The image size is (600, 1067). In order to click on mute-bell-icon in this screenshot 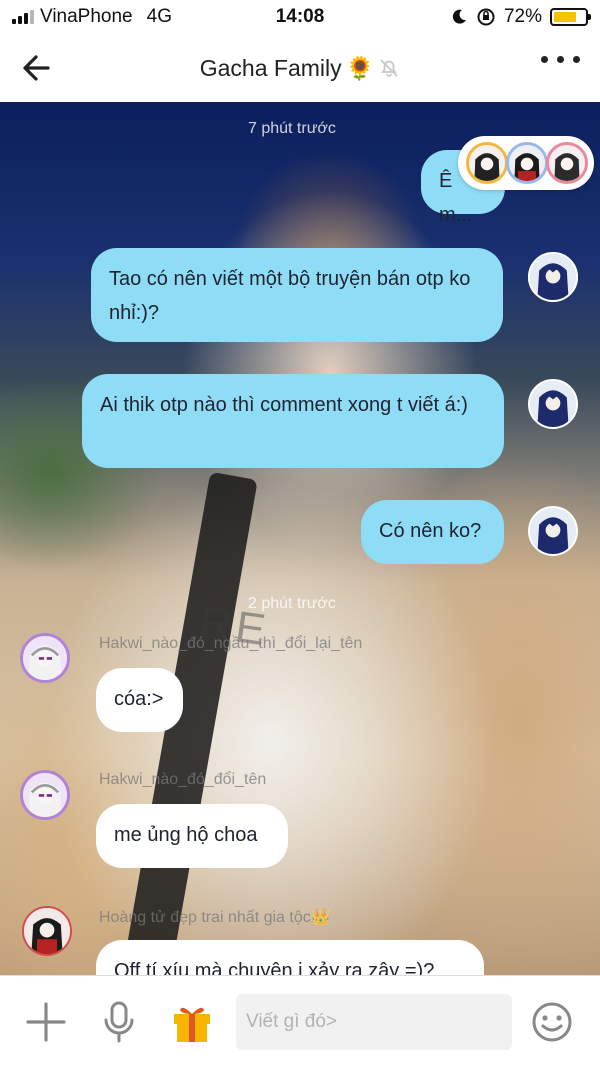, I will do `click(389, 68)`.